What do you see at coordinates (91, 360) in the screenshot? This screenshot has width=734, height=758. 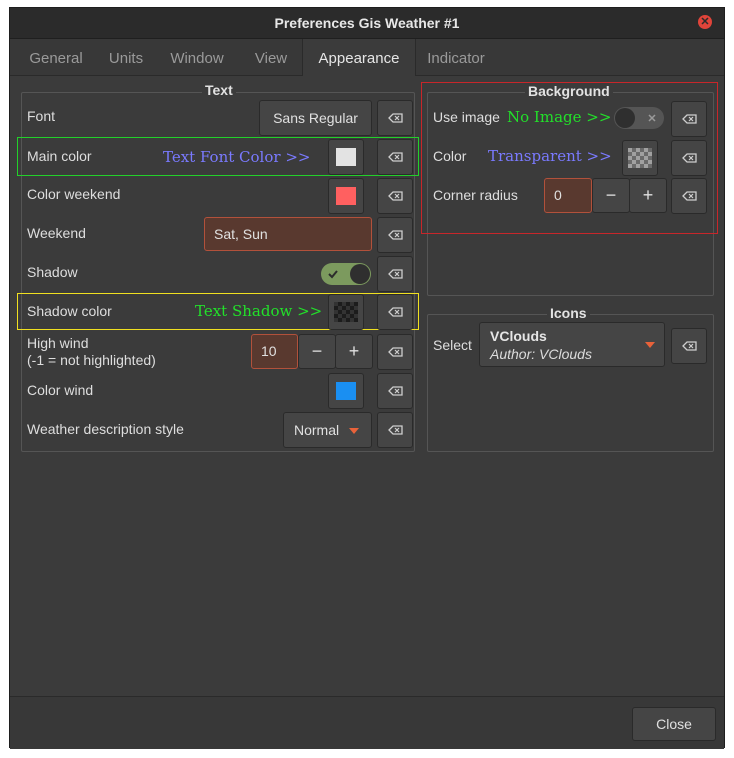 I see `high-wind-sublabel: (-1 = not highlighted)` at bounding box center [91, 360].